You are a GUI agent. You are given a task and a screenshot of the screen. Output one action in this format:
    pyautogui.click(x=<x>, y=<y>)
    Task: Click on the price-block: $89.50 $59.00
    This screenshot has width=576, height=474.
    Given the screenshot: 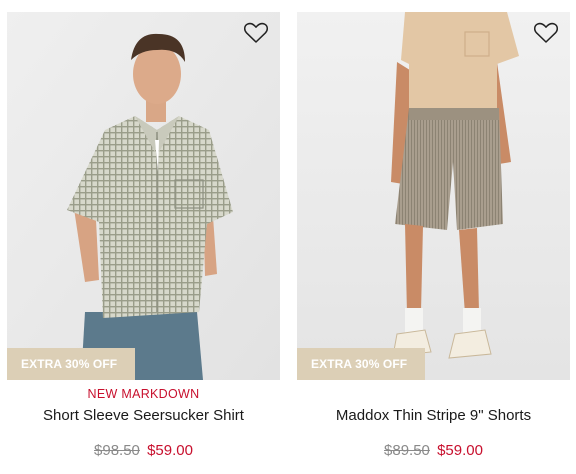 What is the action you would take?
    pyautogui.click(x=433, y=450)
    